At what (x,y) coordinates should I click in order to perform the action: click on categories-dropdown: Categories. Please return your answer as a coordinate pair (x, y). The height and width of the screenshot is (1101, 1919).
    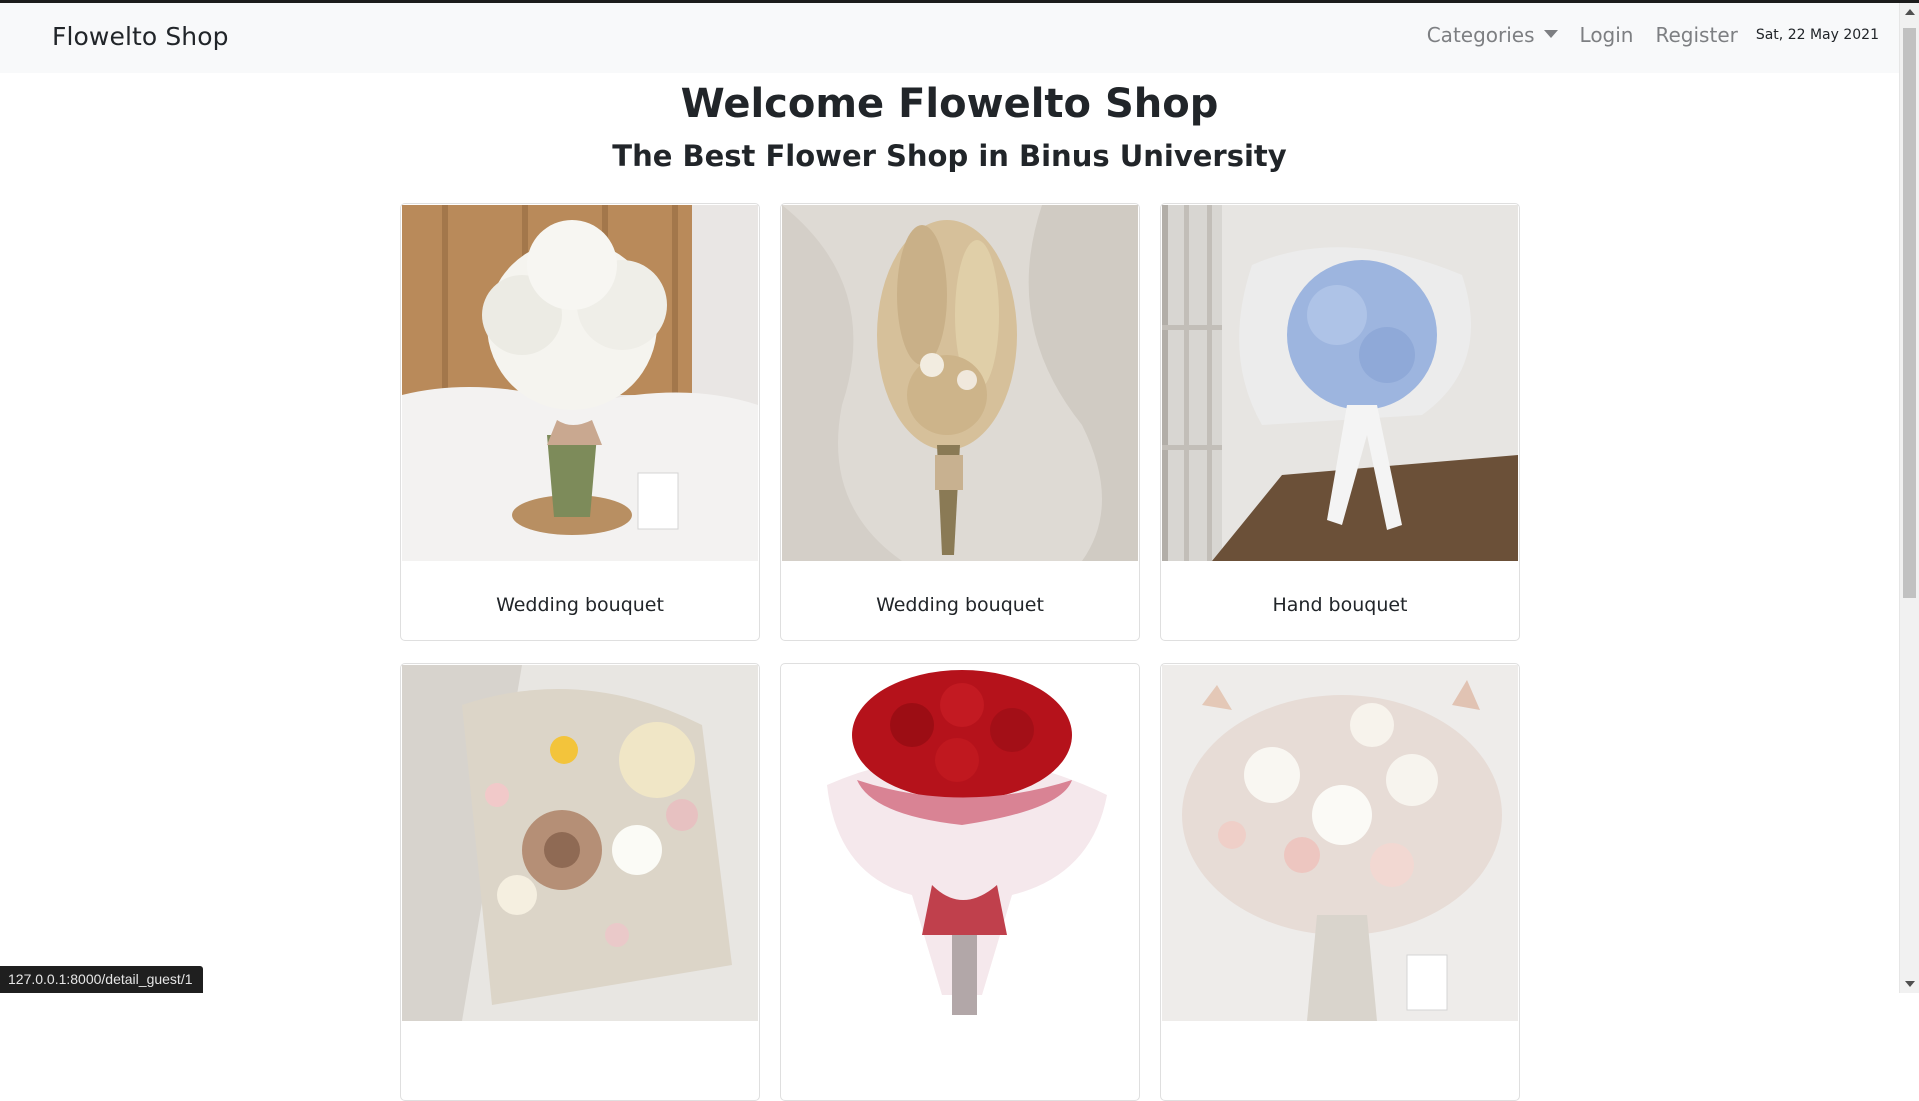
    Looking at the image, I should click on (1492, 35).